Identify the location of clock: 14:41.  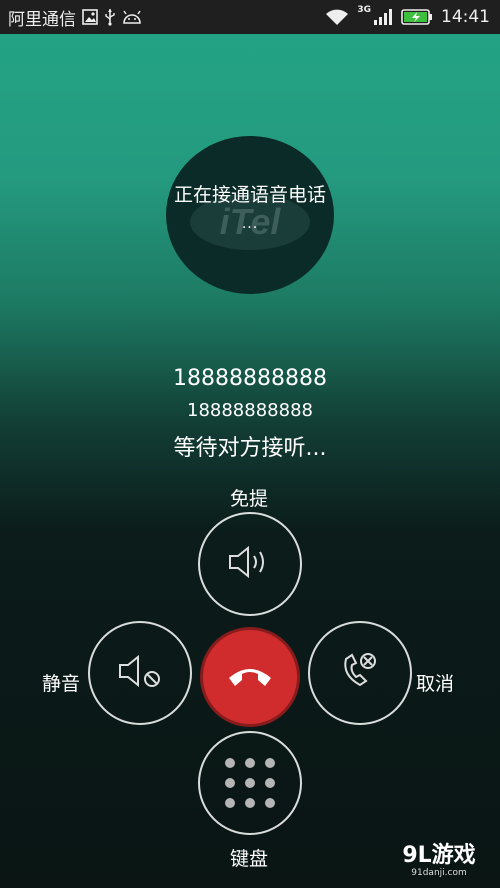
(465, 17).